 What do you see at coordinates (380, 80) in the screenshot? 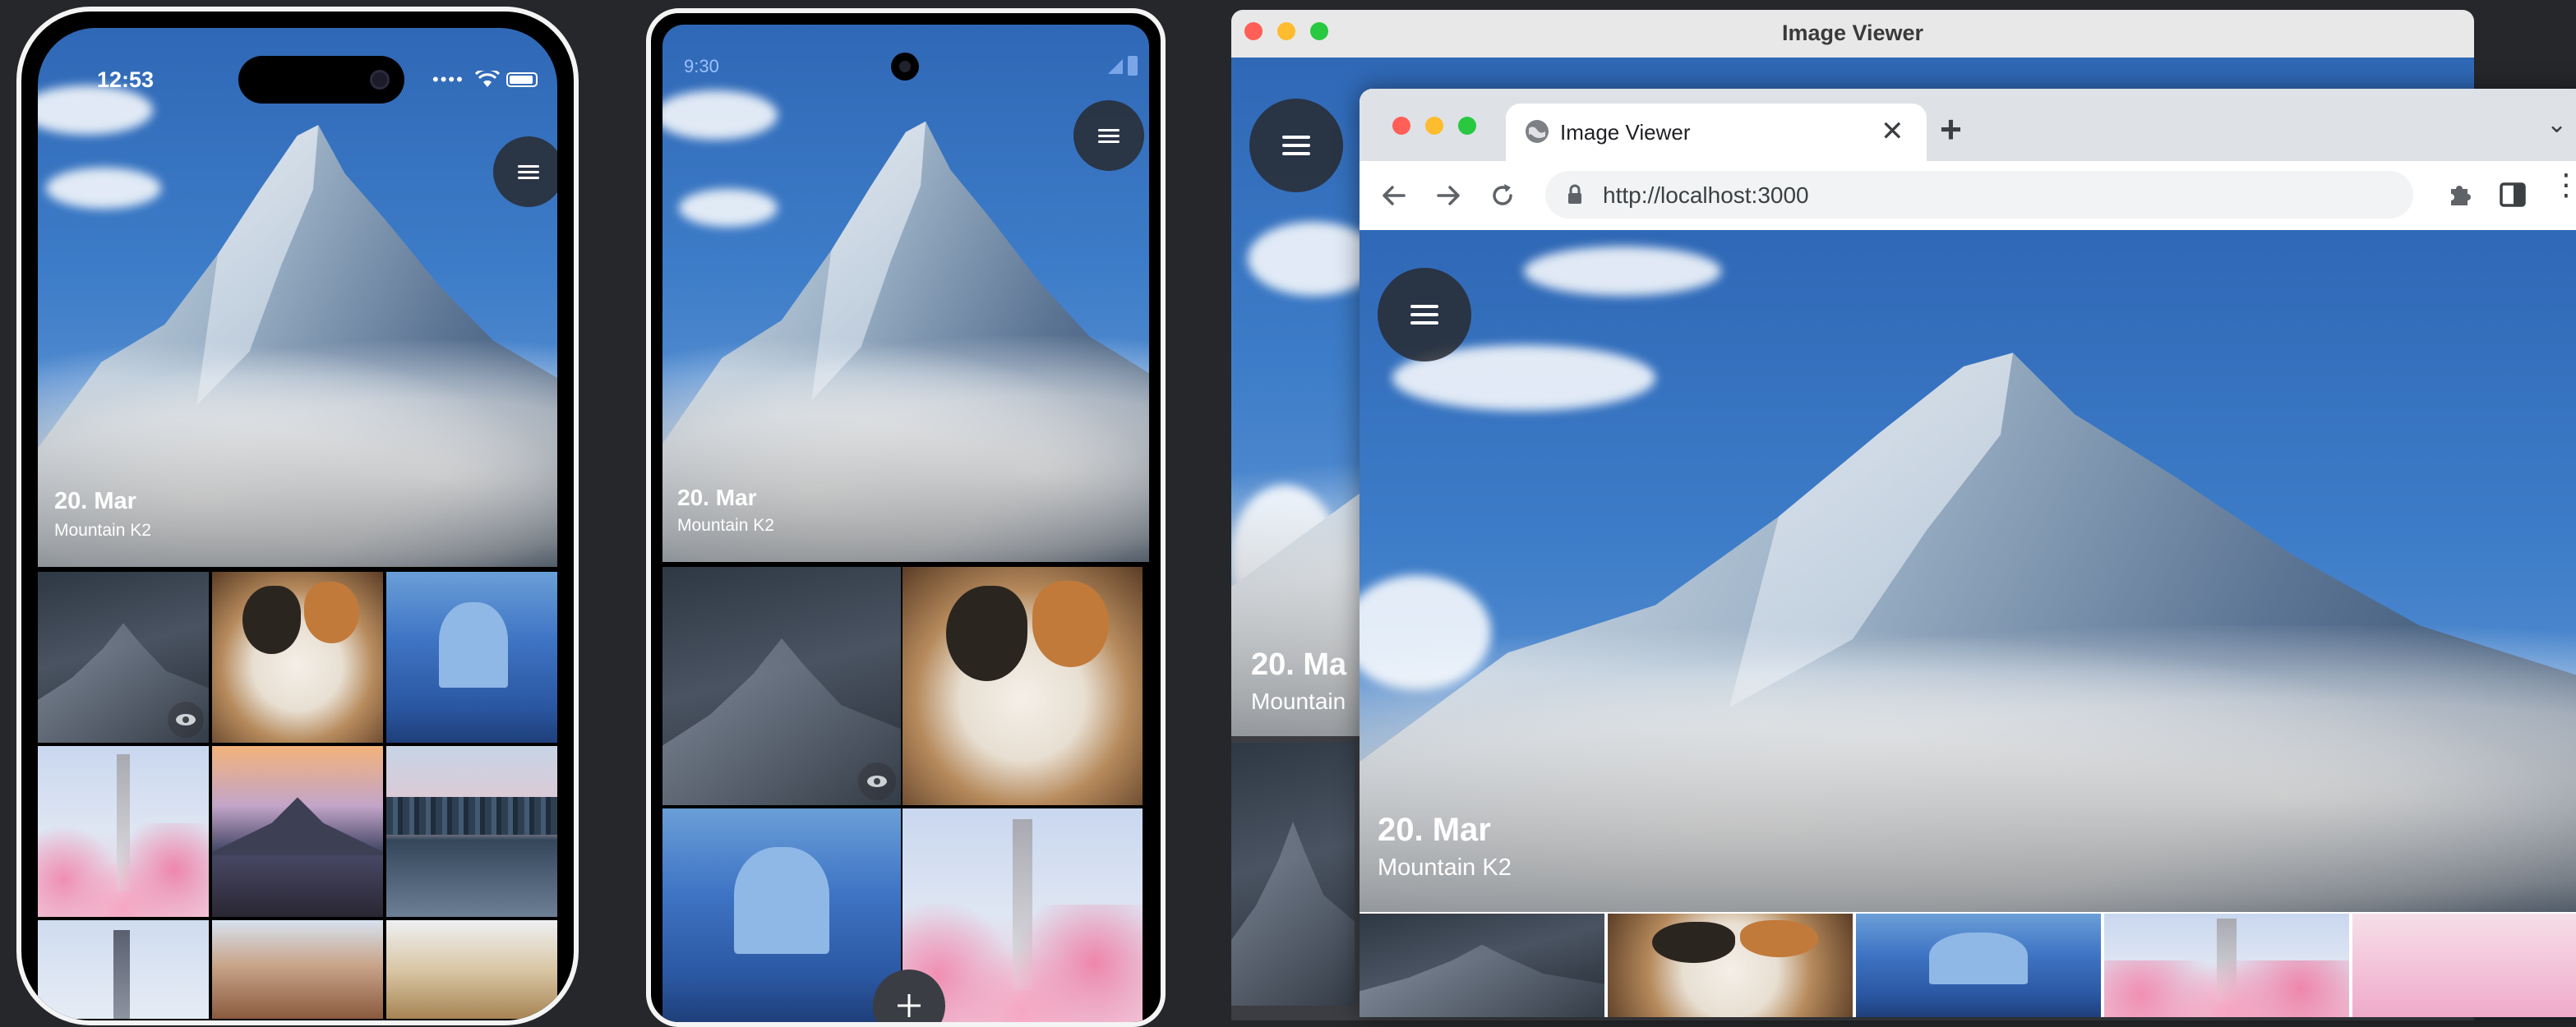
I see `camera-icon` at bounding box center [380, 80].